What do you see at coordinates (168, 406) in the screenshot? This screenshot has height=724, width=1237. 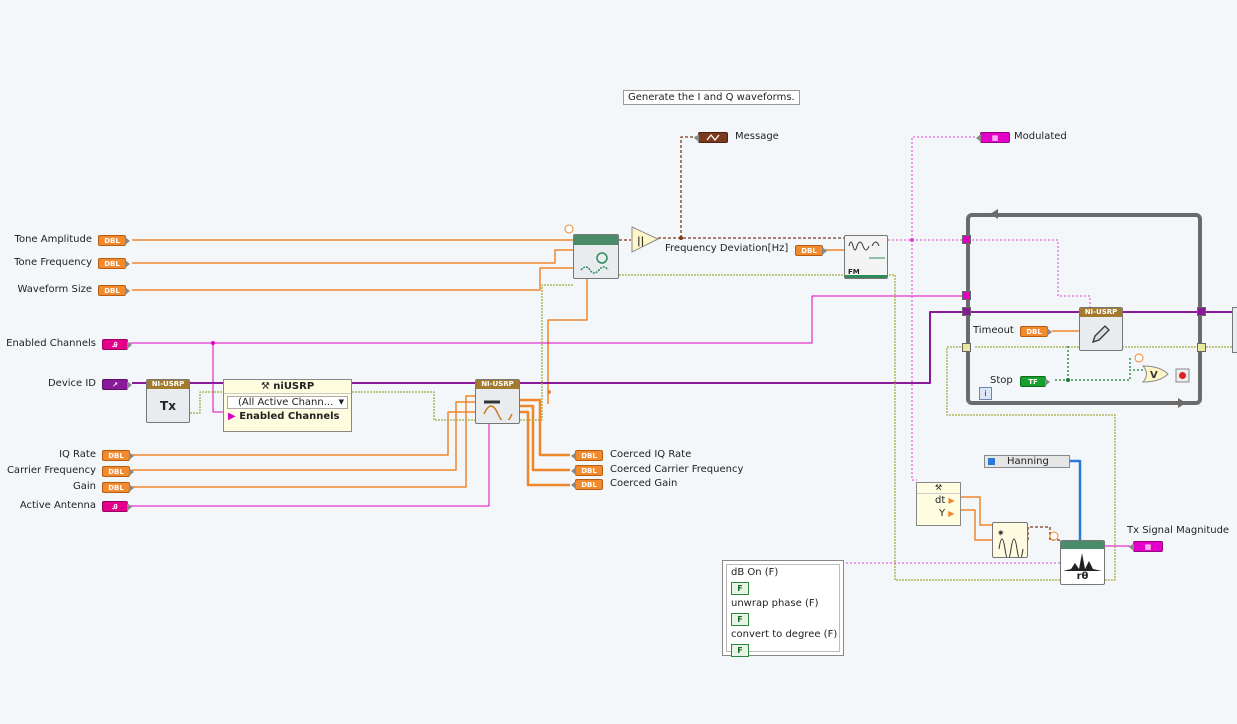 I see `tx-icon: Tx` at bounding box center [168, 406].